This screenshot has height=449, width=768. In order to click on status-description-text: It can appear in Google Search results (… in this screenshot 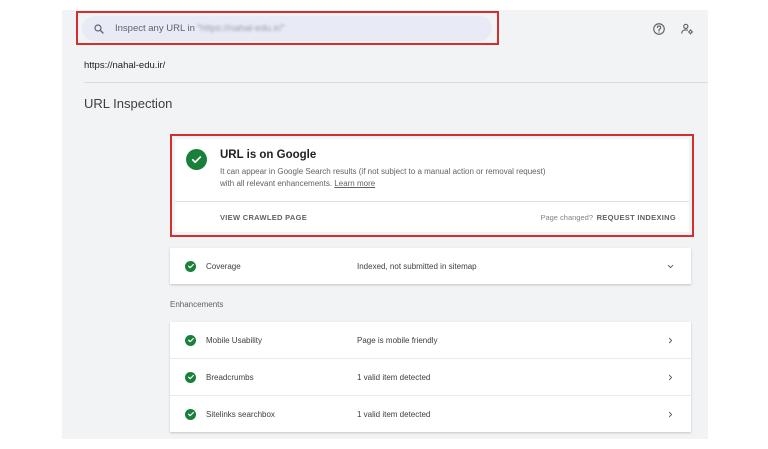, I will do `click(383, 177)`.